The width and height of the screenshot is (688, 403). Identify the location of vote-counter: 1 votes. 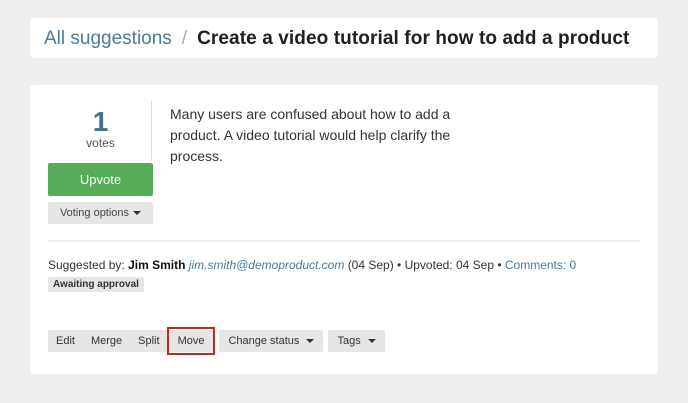
(100, 128).